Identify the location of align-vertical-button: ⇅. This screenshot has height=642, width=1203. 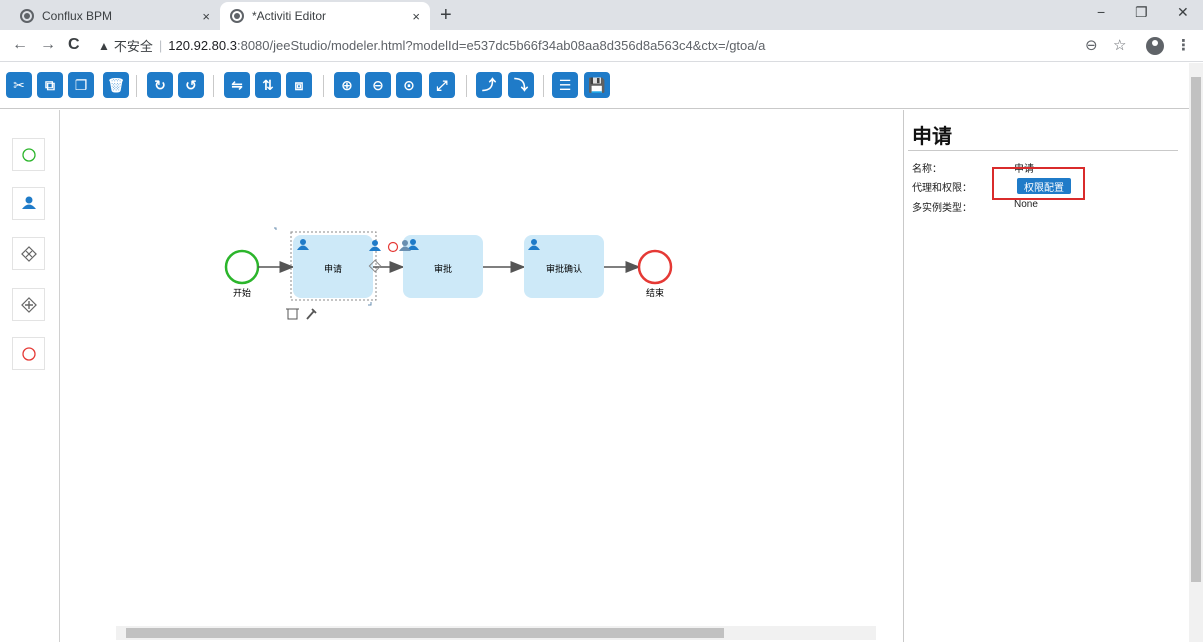
(268, 85).